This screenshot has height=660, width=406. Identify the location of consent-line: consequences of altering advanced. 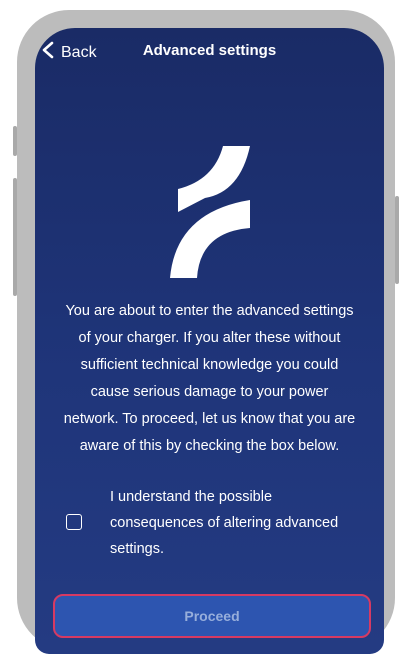
(224, 523).